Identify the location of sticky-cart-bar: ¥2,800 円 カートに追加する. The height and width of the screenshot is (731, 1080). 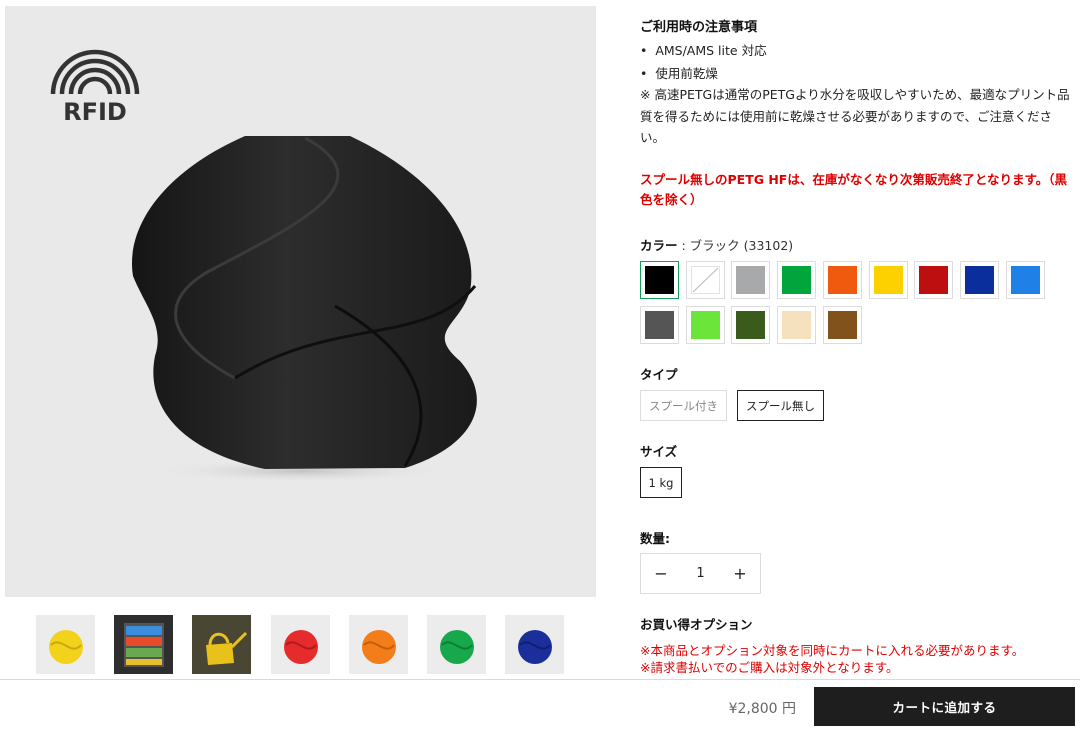
(540, 705).